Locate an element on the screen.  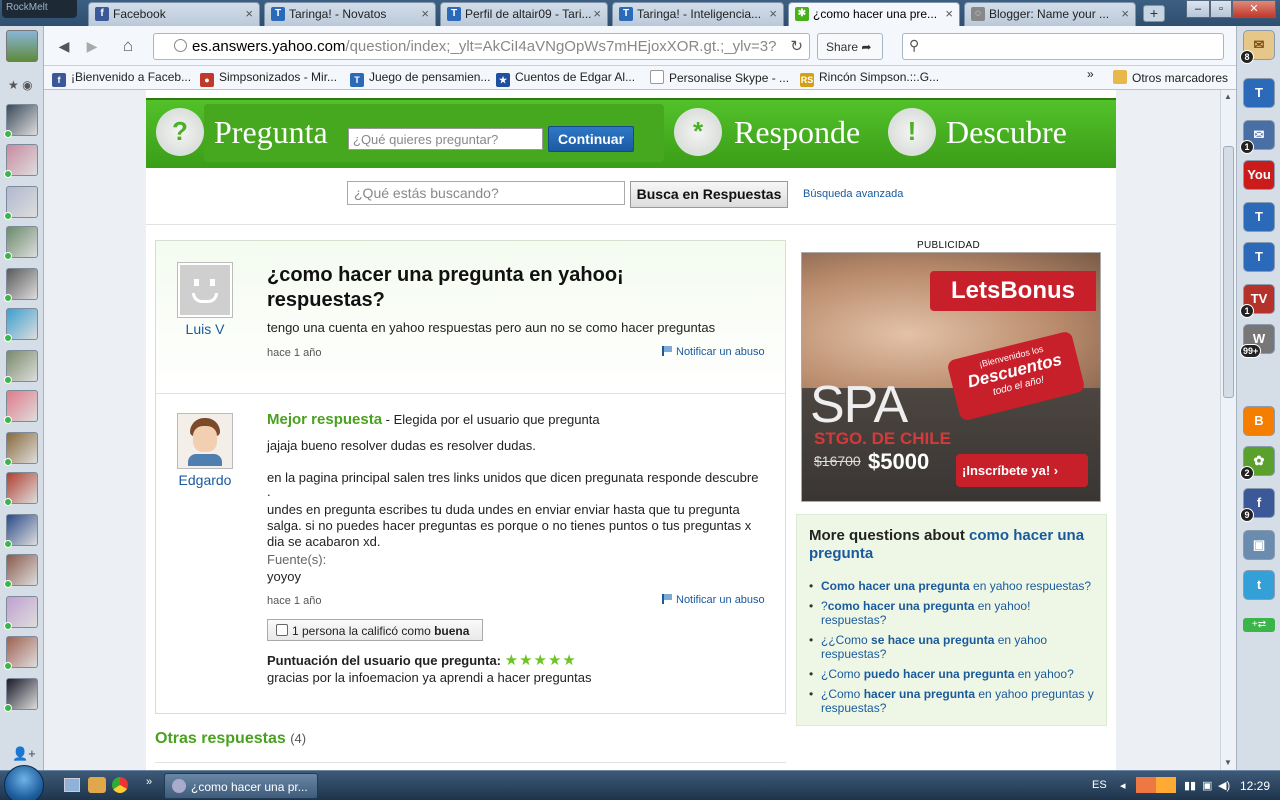
scroll-down-icon: ▼ is located at coordinates (1228, 762).